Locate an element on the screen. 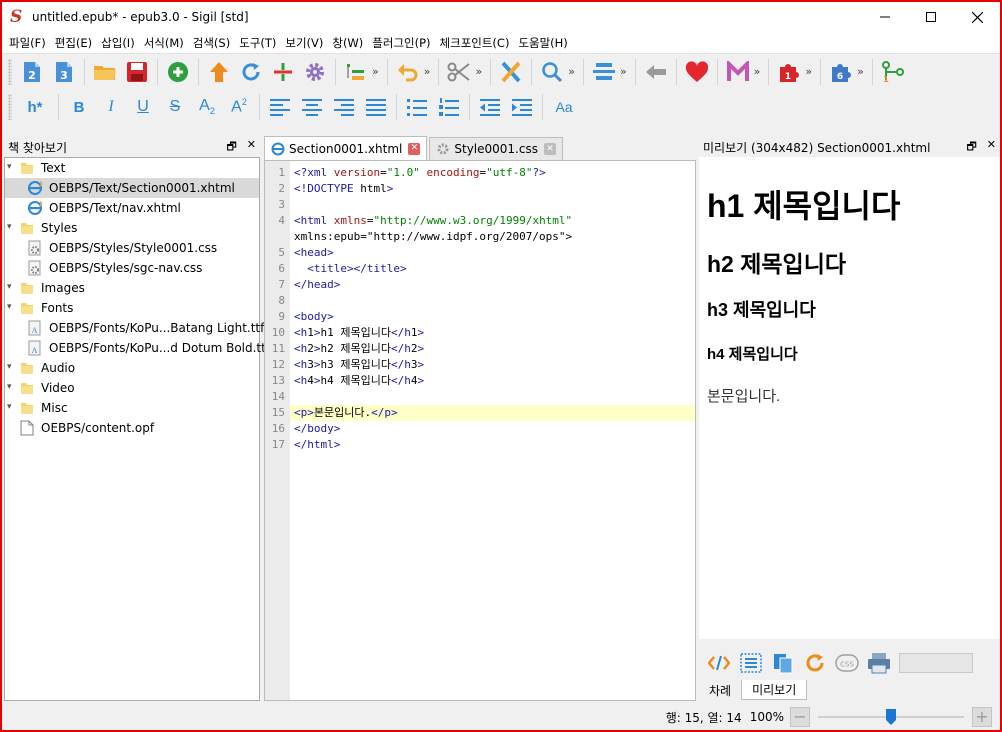 The height and width of the screenshot is (732, 1002). plugin-6-button: 6 is located at coordinates (841, 72).